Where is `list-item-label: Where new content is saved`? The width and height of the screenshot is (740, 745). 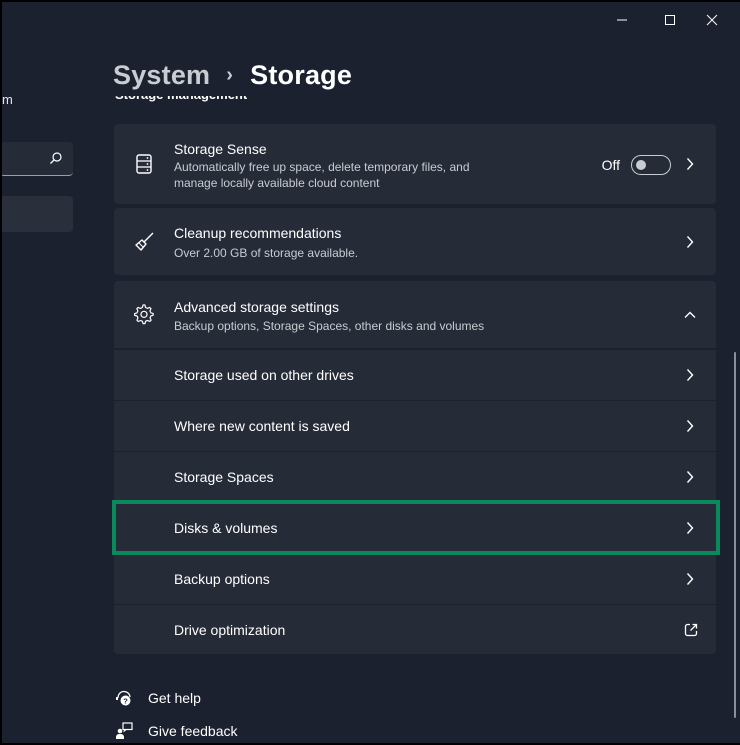
list-item-label: Where new content is saved is located at coordinates (262, 426).